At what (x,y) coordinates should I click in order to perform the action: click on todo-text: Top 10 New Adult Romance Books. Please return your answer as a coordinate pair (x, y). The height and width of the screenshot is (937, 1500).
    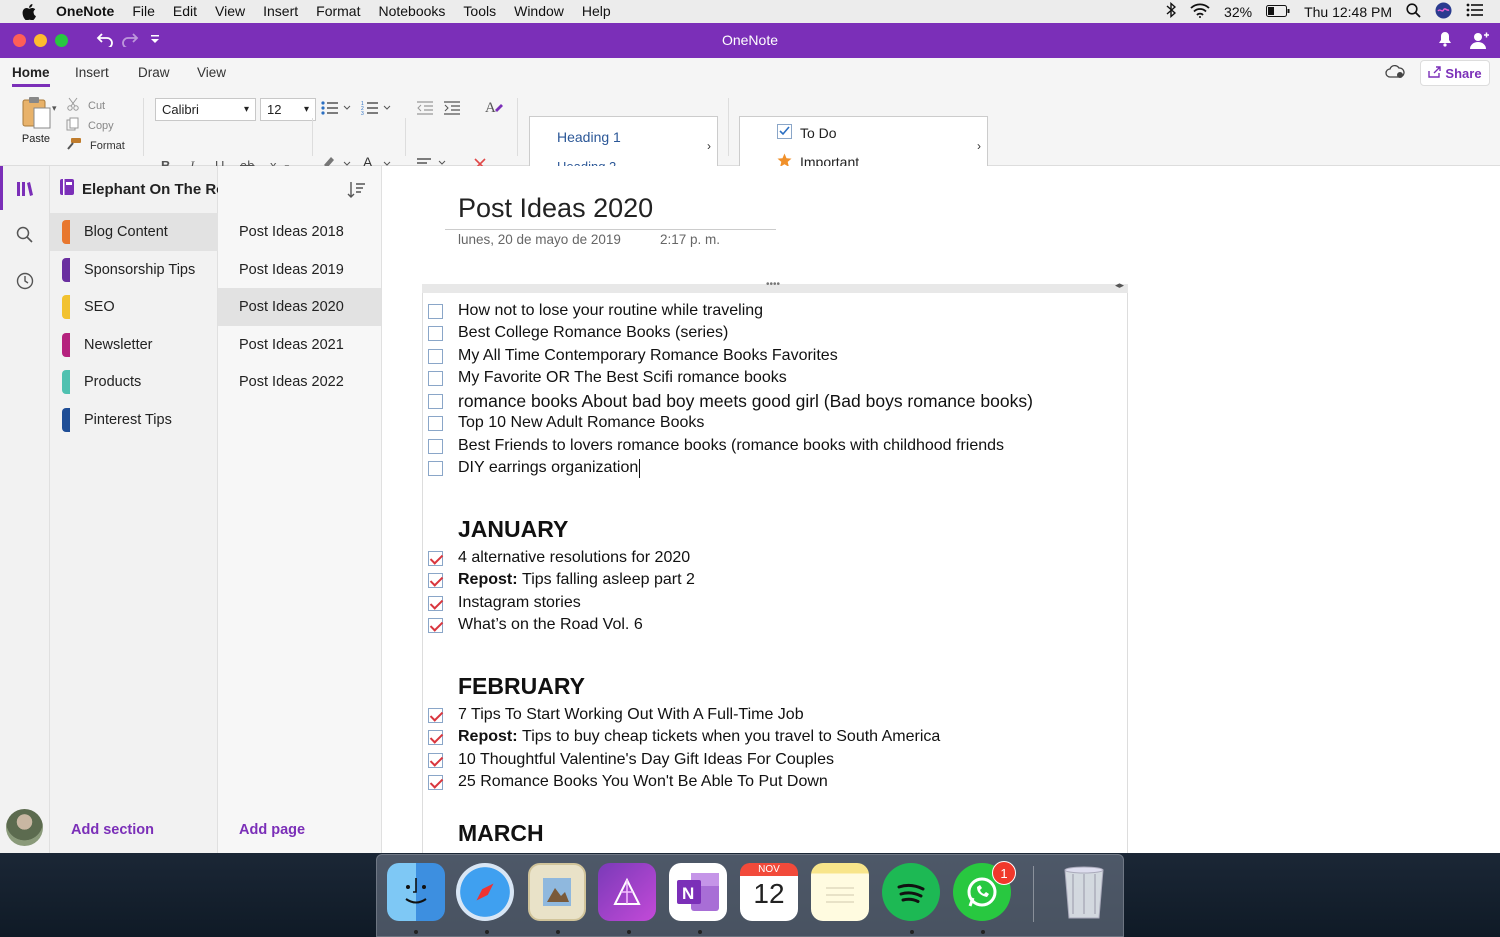
    Looking at the image, I should click on (581, 423).